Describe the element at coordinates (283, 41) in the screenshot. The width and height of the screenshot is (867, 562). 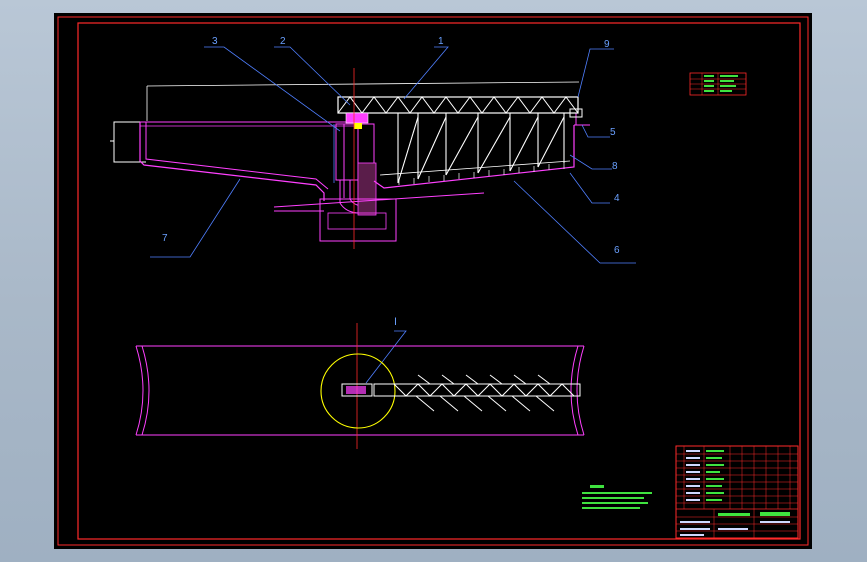
I see `callout-2: 2` at that location.